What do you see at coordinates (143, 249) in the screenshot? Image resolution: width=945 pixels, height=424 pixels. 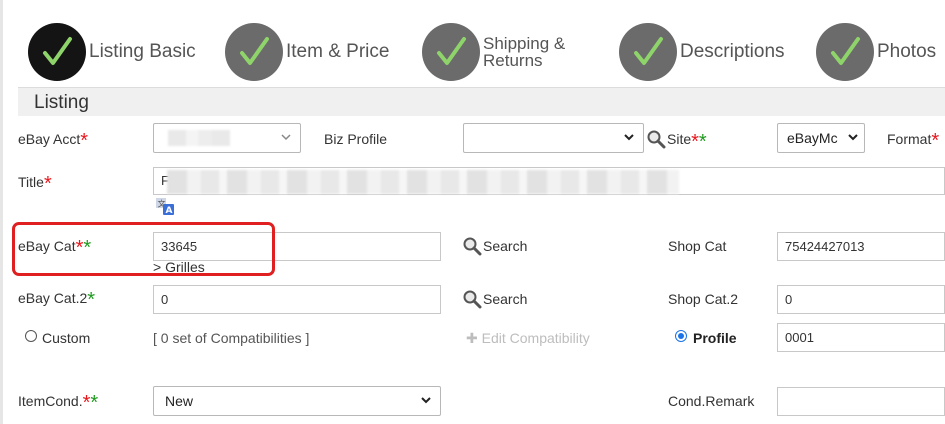 I see `highlight-box` at bounding box center [143, 249].